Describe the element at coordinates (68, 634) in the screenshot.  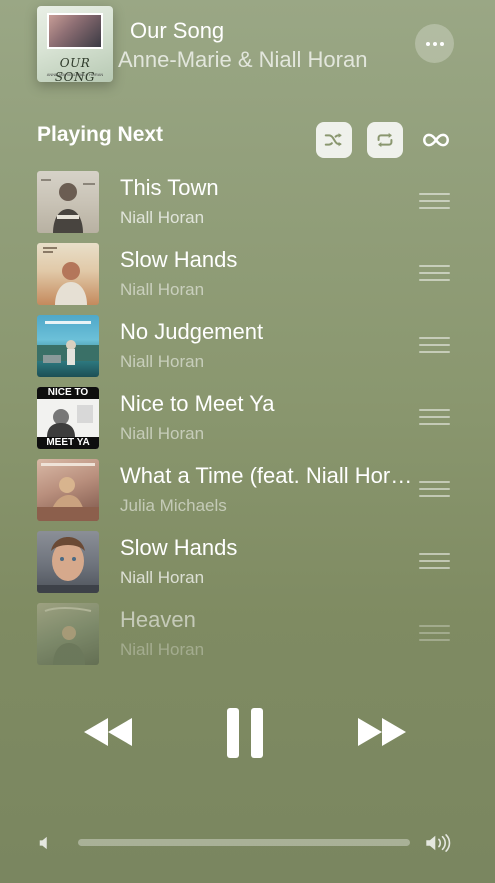
I see `album-art-heaven` at that location.